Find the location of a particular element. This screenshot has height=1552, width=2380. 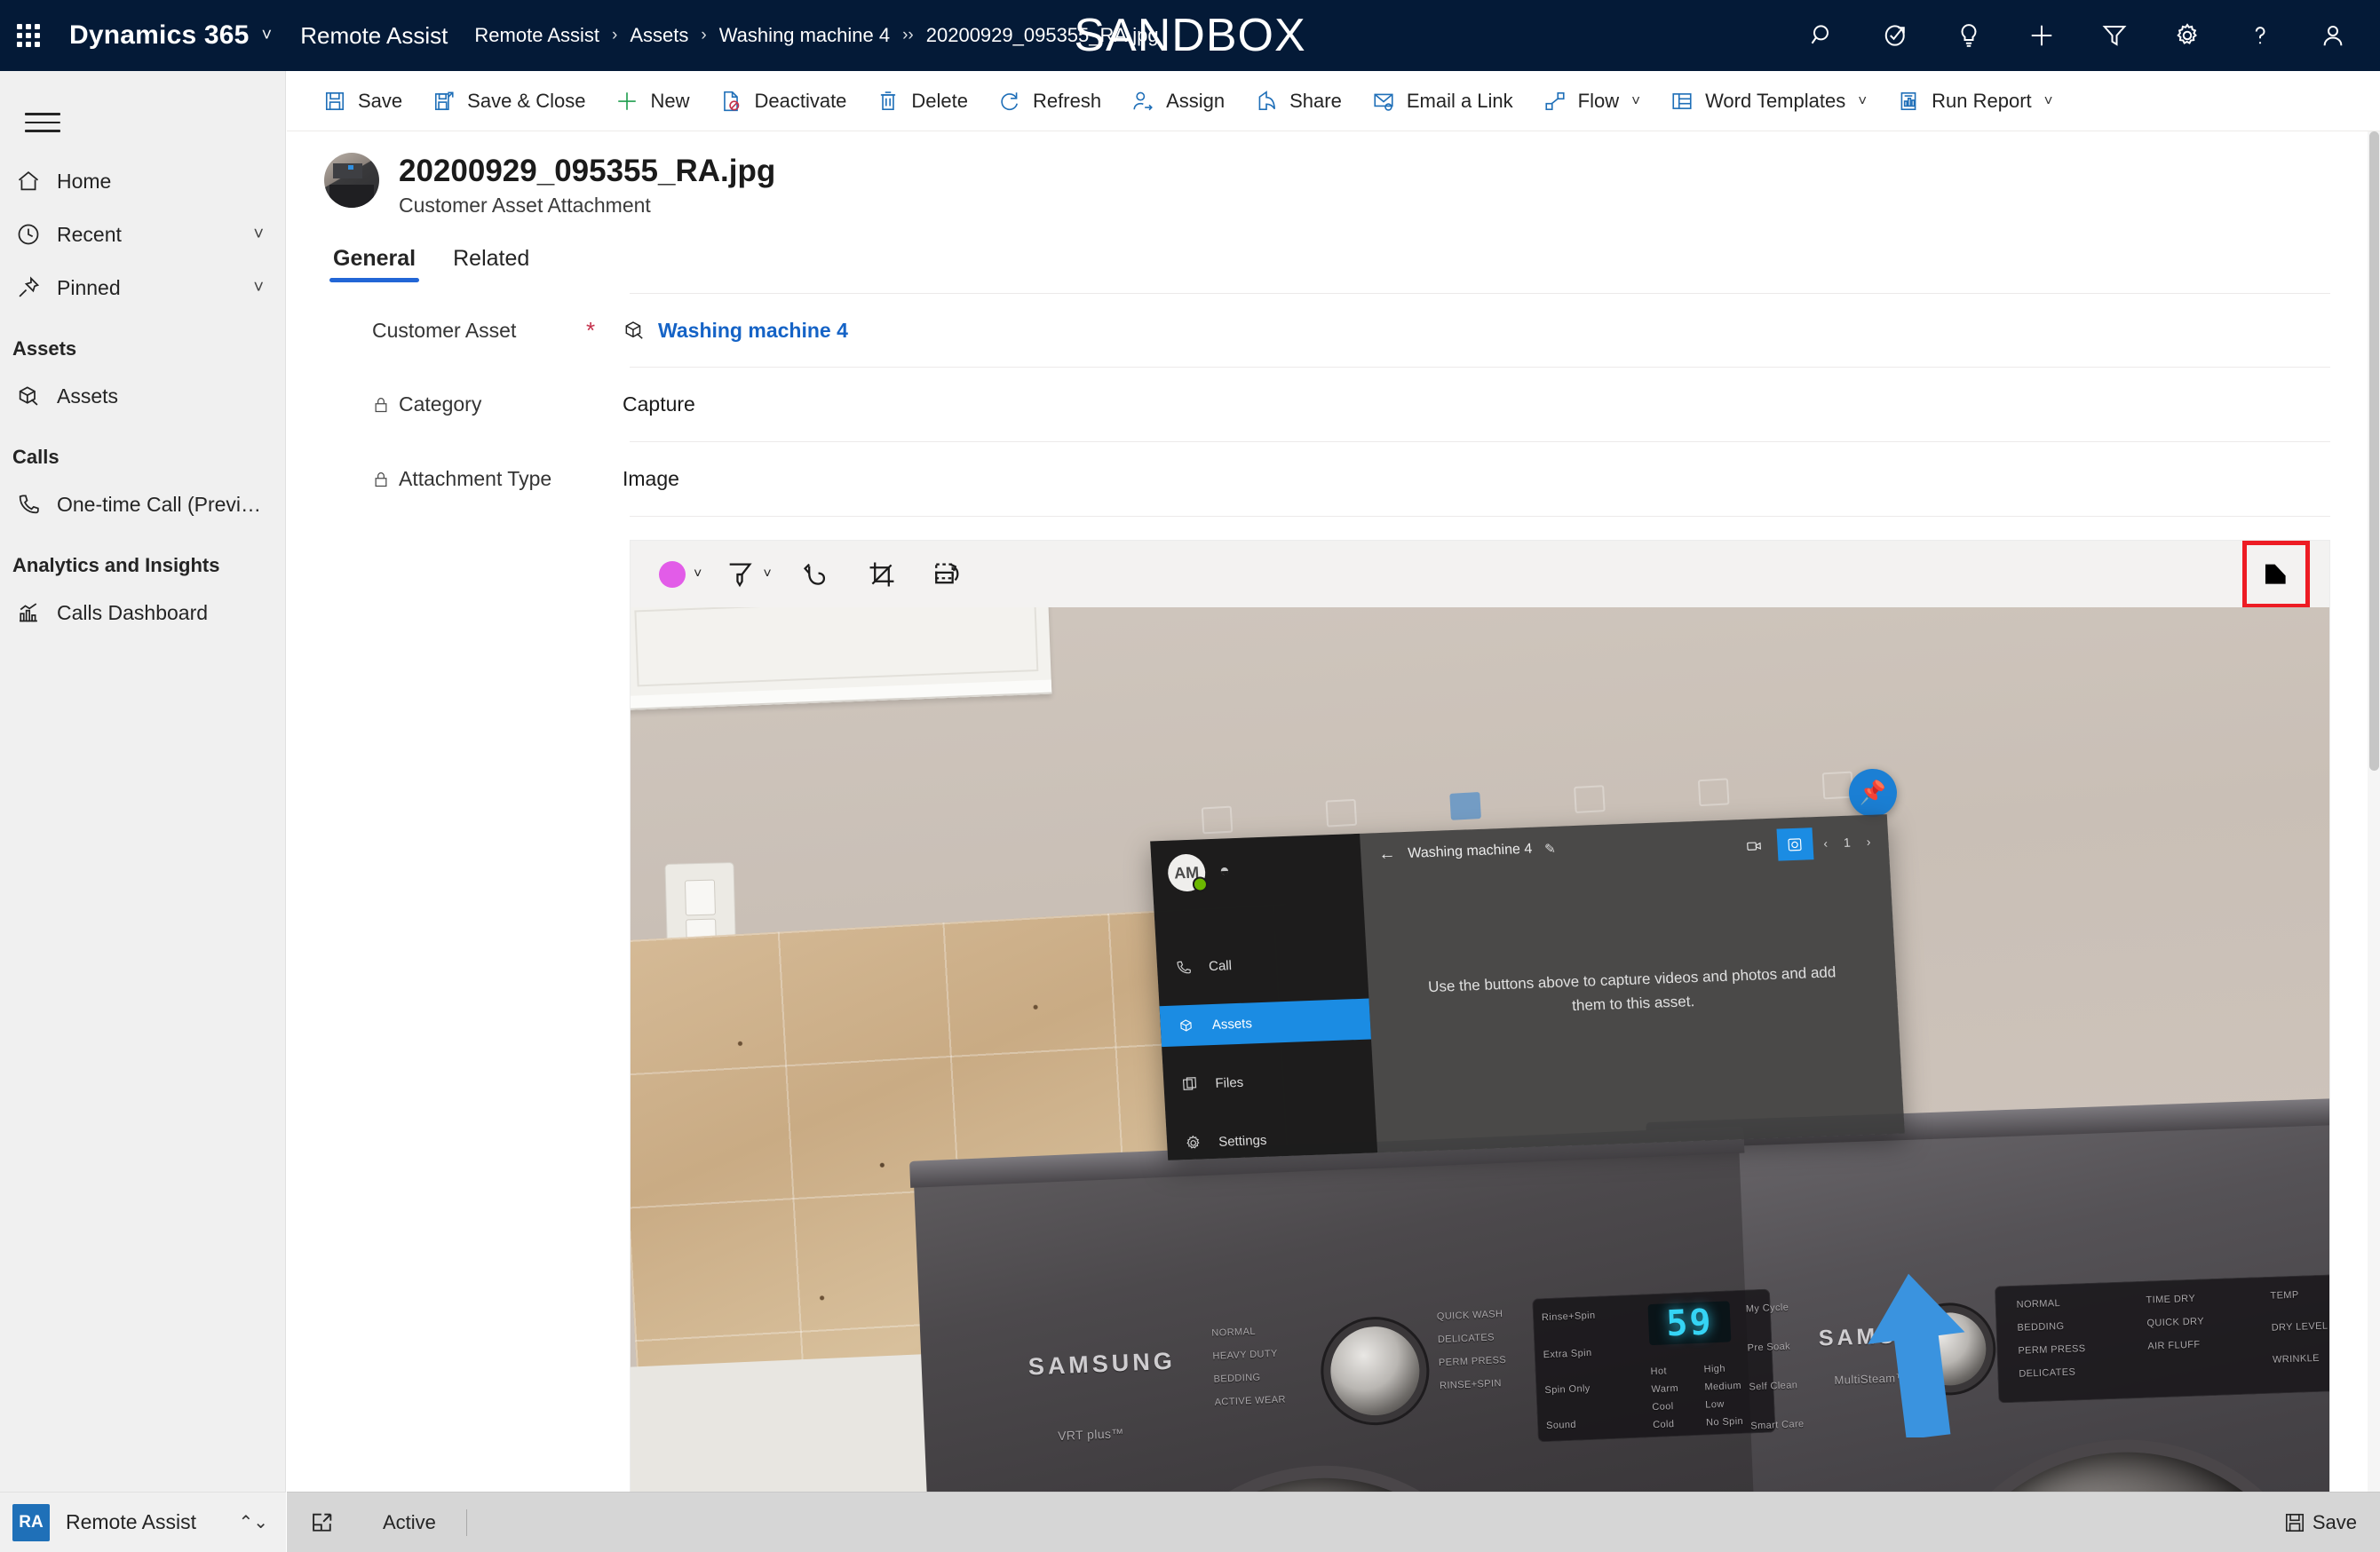

back-arrow-icon: ← is located at coordinates (1387, 855).